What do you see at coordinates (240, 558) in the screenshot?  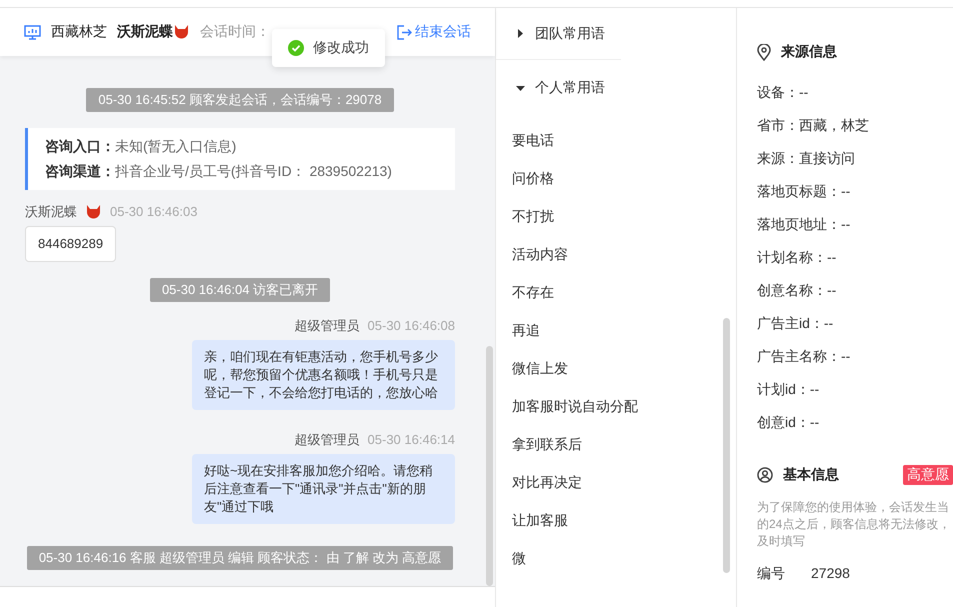 I see `system-message: 05-30 16:46:16 客服 超级管理员 编辑 顾客状态： 由 了解 改为 高意愿` at bounding box center [240, 558].